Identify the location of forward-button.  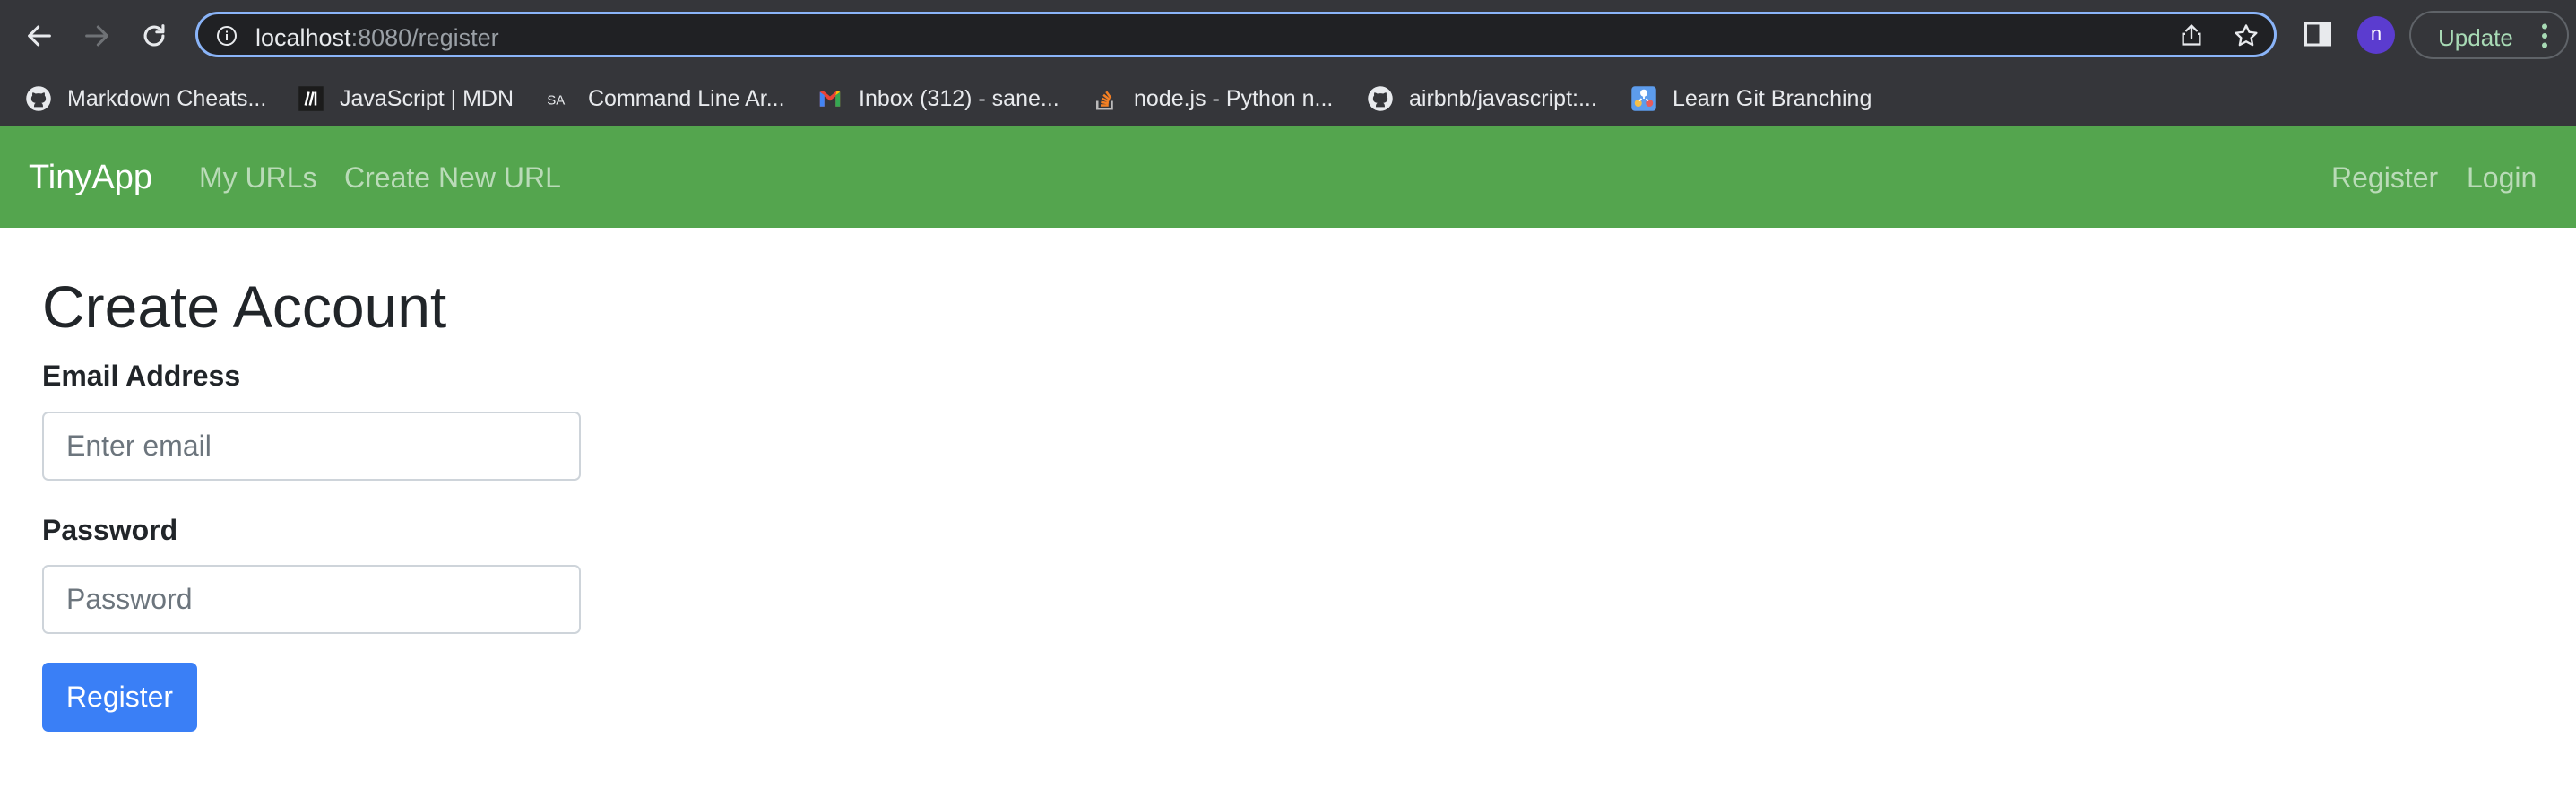
(97, 36).